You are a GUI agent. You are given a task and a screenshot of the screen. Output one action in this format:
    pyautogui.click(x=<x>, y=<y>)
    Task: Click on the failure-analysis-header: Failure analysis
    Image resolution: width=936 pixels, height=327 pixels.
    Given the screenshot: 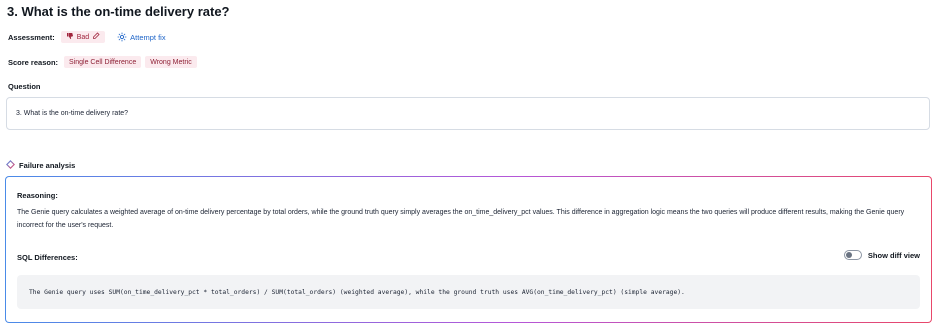 What is the action you would take?
    pyautogui.click(x=40, y=165)
    